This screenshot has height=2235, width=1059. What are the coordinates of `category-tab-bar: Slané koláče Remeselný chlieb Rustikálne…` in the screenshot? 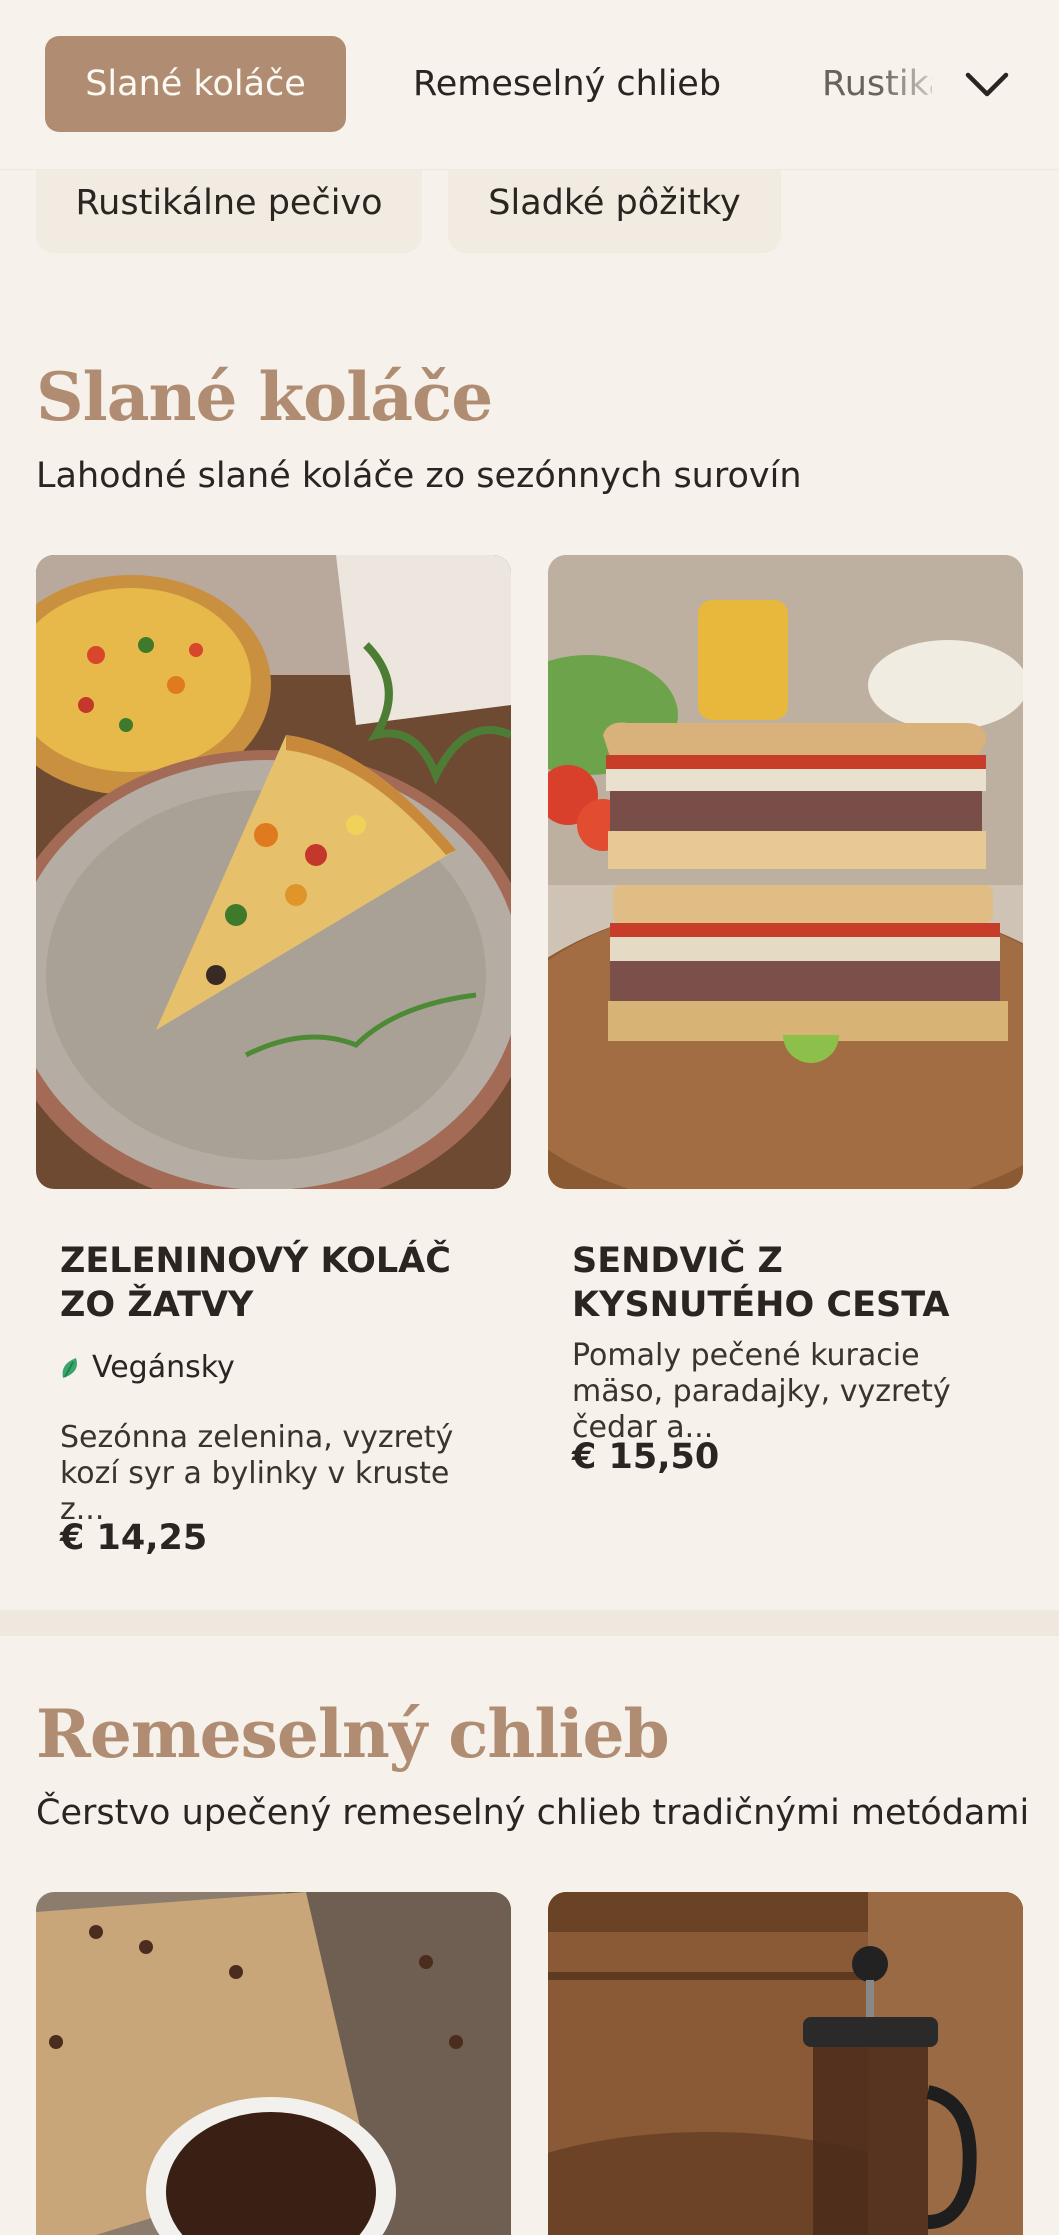 It's located at (529, 85).